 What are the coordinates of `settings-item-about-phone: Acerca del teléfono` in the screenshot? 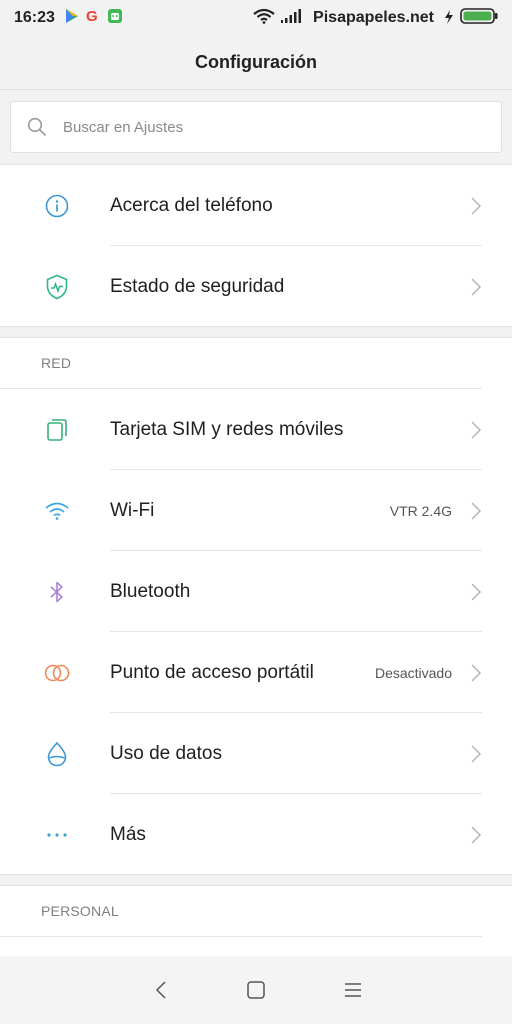 It's located at (256, 205).